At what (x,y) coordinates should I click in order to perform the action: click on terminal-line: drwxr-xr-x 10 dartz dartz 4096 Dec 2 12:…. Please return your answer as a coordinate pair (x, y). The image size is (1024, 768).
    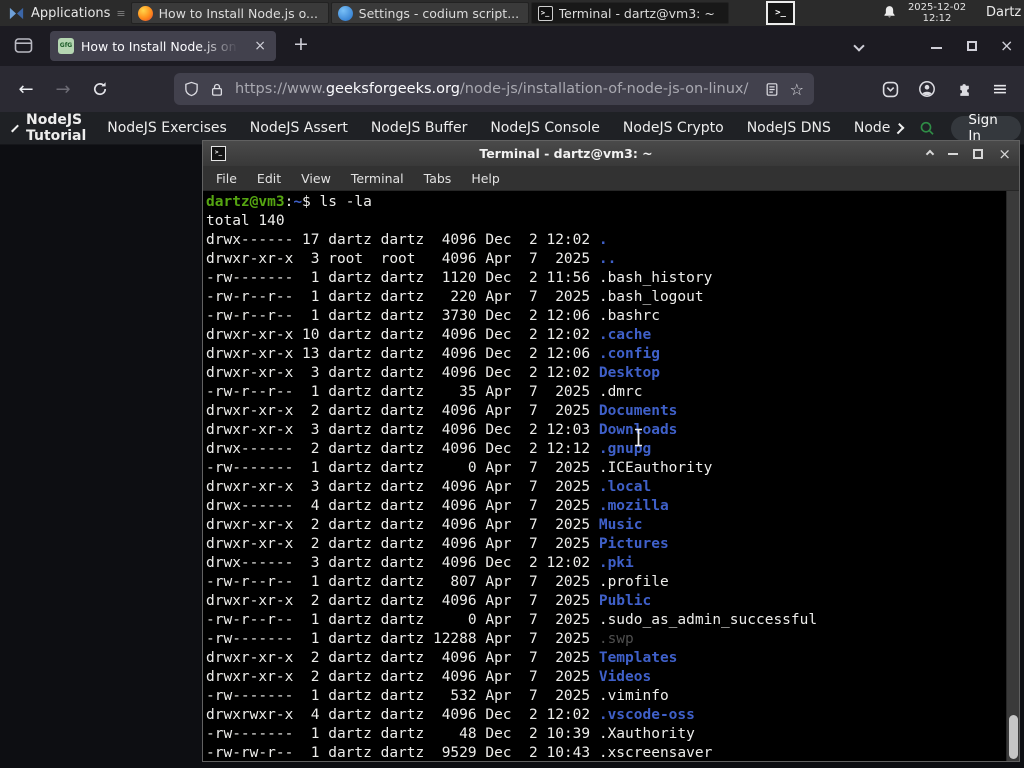
    Looking at the image, I should click on (429, 335).